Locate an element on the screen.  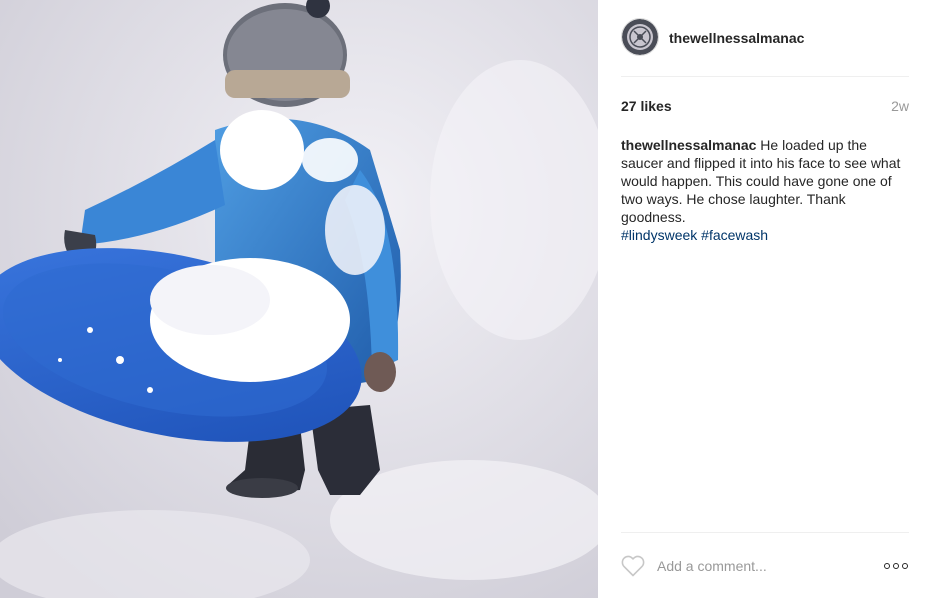
post-footer is located at coordinates (765, 565).